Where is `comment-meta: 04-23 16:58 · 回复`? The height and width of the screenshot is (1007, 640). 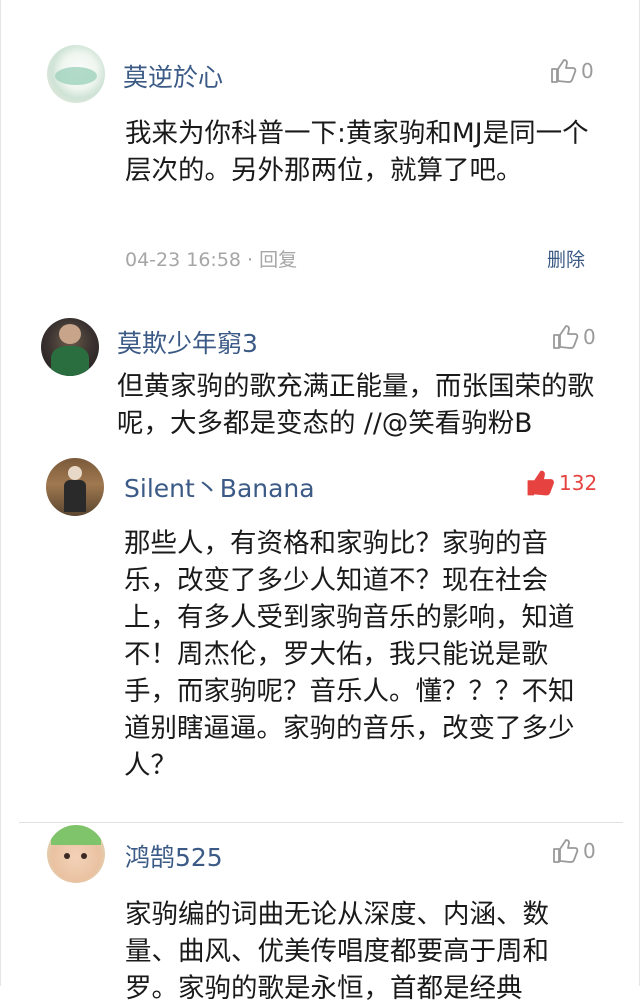
comment-meta: 04-23 16:58 · 回复 is located at coordinates (211, 258).